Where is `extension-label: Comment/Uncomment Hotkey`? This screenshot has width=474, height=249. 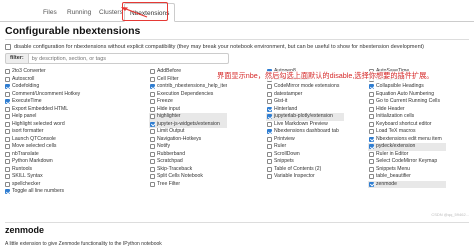
extension-label: Comment/Uncomment Hotkey is located at coordinates (46, 95).